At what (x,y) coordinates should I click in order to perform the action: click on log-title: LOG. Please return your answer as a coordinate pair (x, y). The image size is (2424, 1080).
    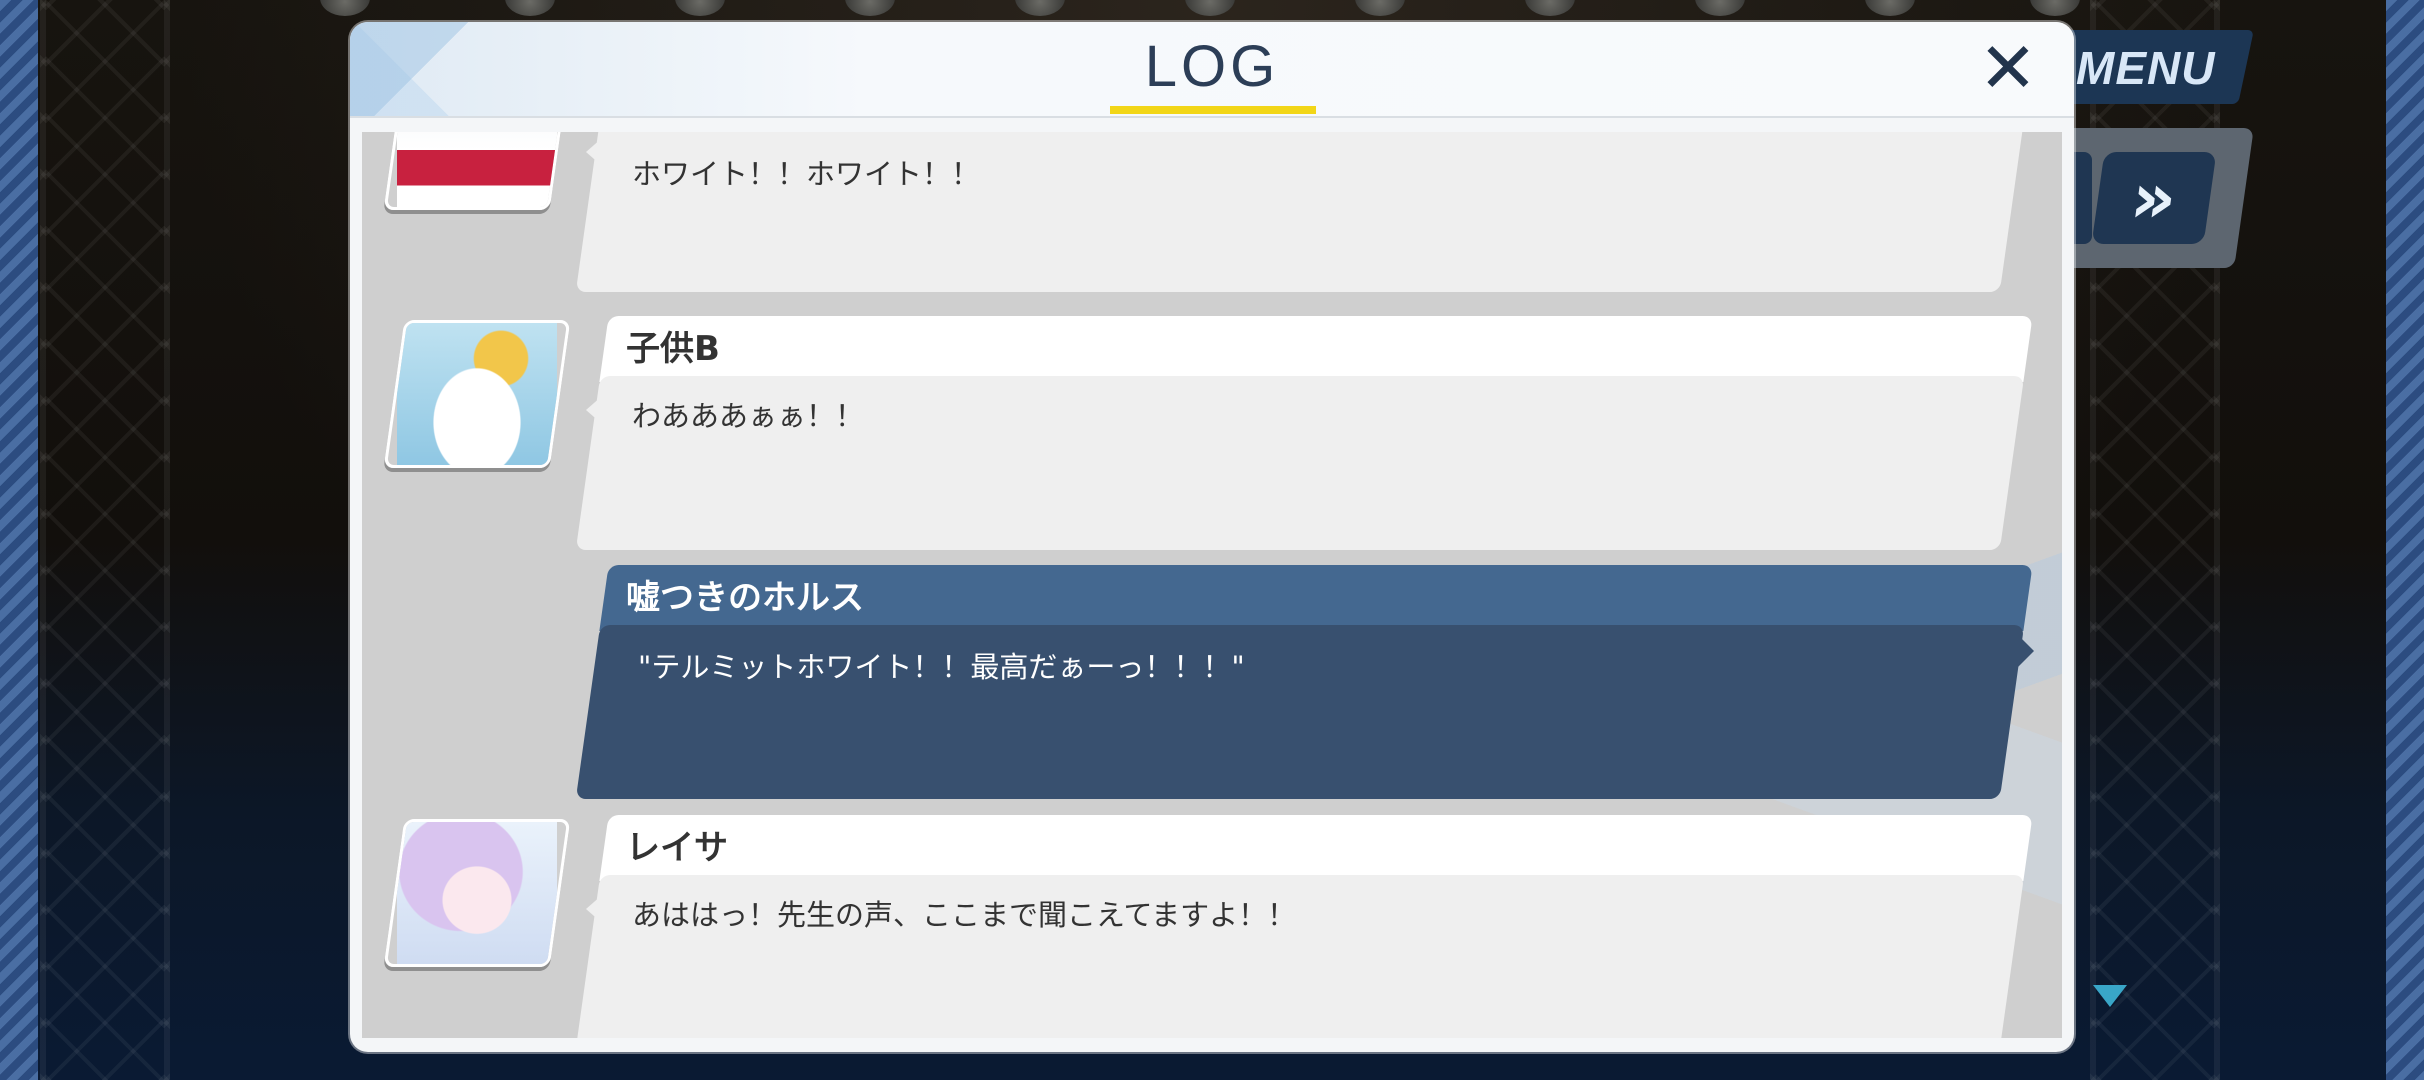
    Looking at the image, I should click on (1212, 66).